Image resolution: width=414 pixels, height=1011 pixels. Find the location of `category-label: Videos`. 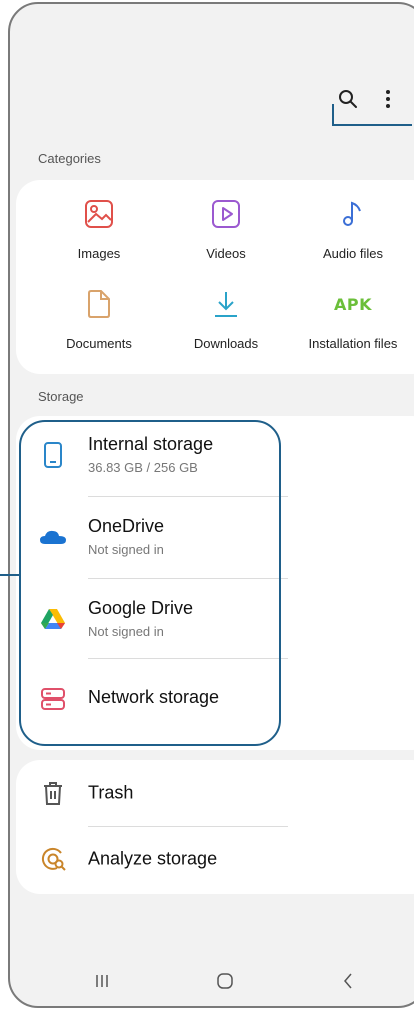

category-label: Videos is located at coordinates (226, 253).